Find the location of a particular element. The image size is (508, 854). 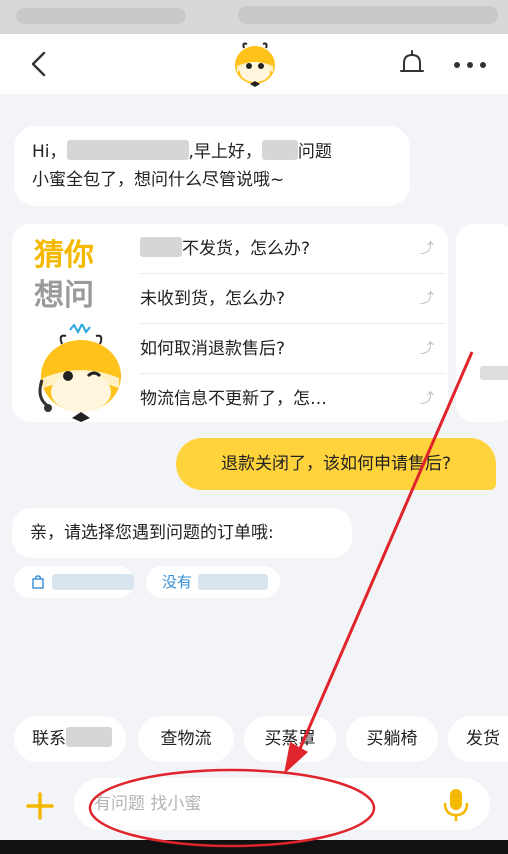

question-item-4: 物流信息不更新了，怎… ⤴ is located at coordinates (293, 398).